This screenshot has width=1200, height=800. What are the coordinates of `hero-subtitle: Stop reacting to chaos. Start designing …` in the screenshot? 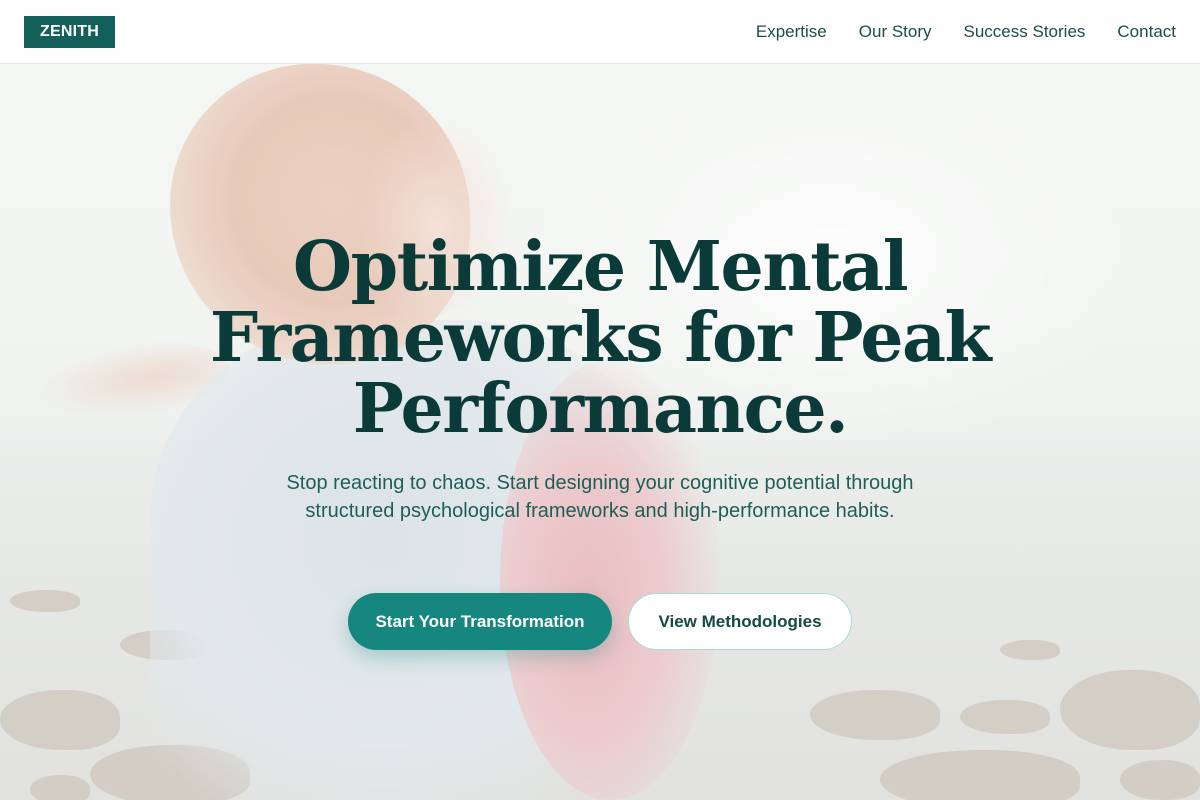 It's located at (600, 497).